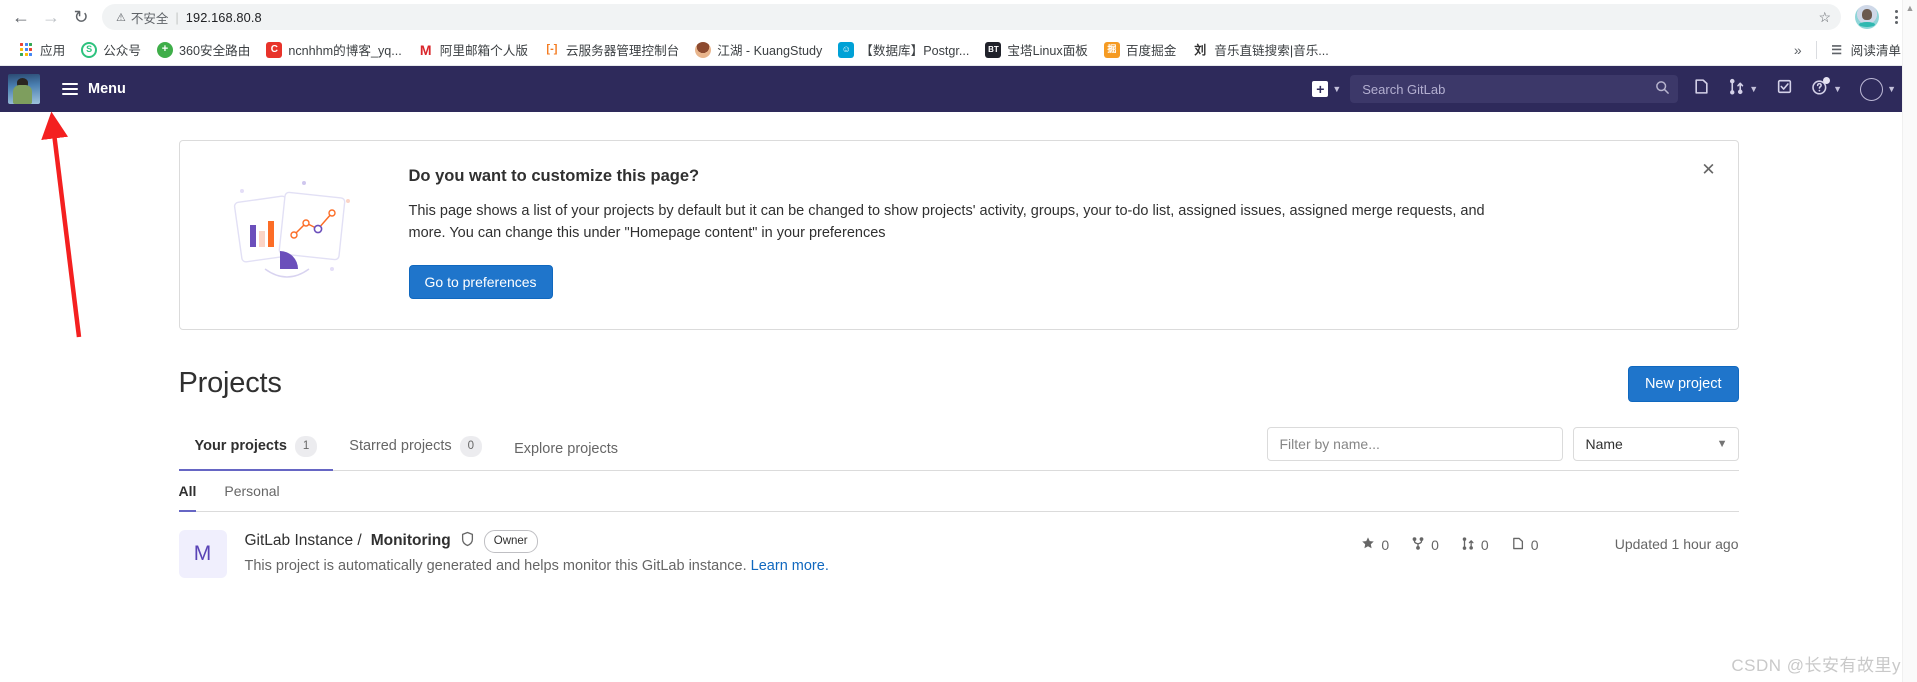  I want to click on todo-list-button, so click(1784, 89).